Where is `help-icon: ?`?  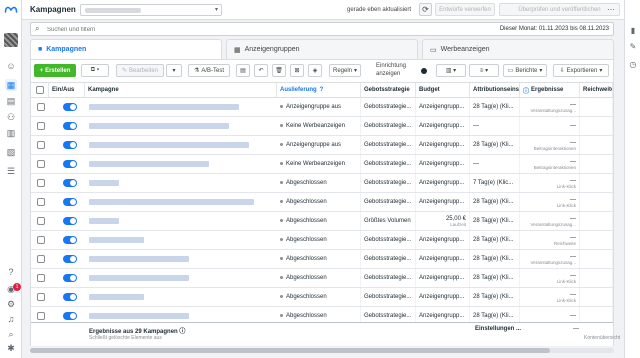
help-icon: ? is located at coordinates (11, 272).